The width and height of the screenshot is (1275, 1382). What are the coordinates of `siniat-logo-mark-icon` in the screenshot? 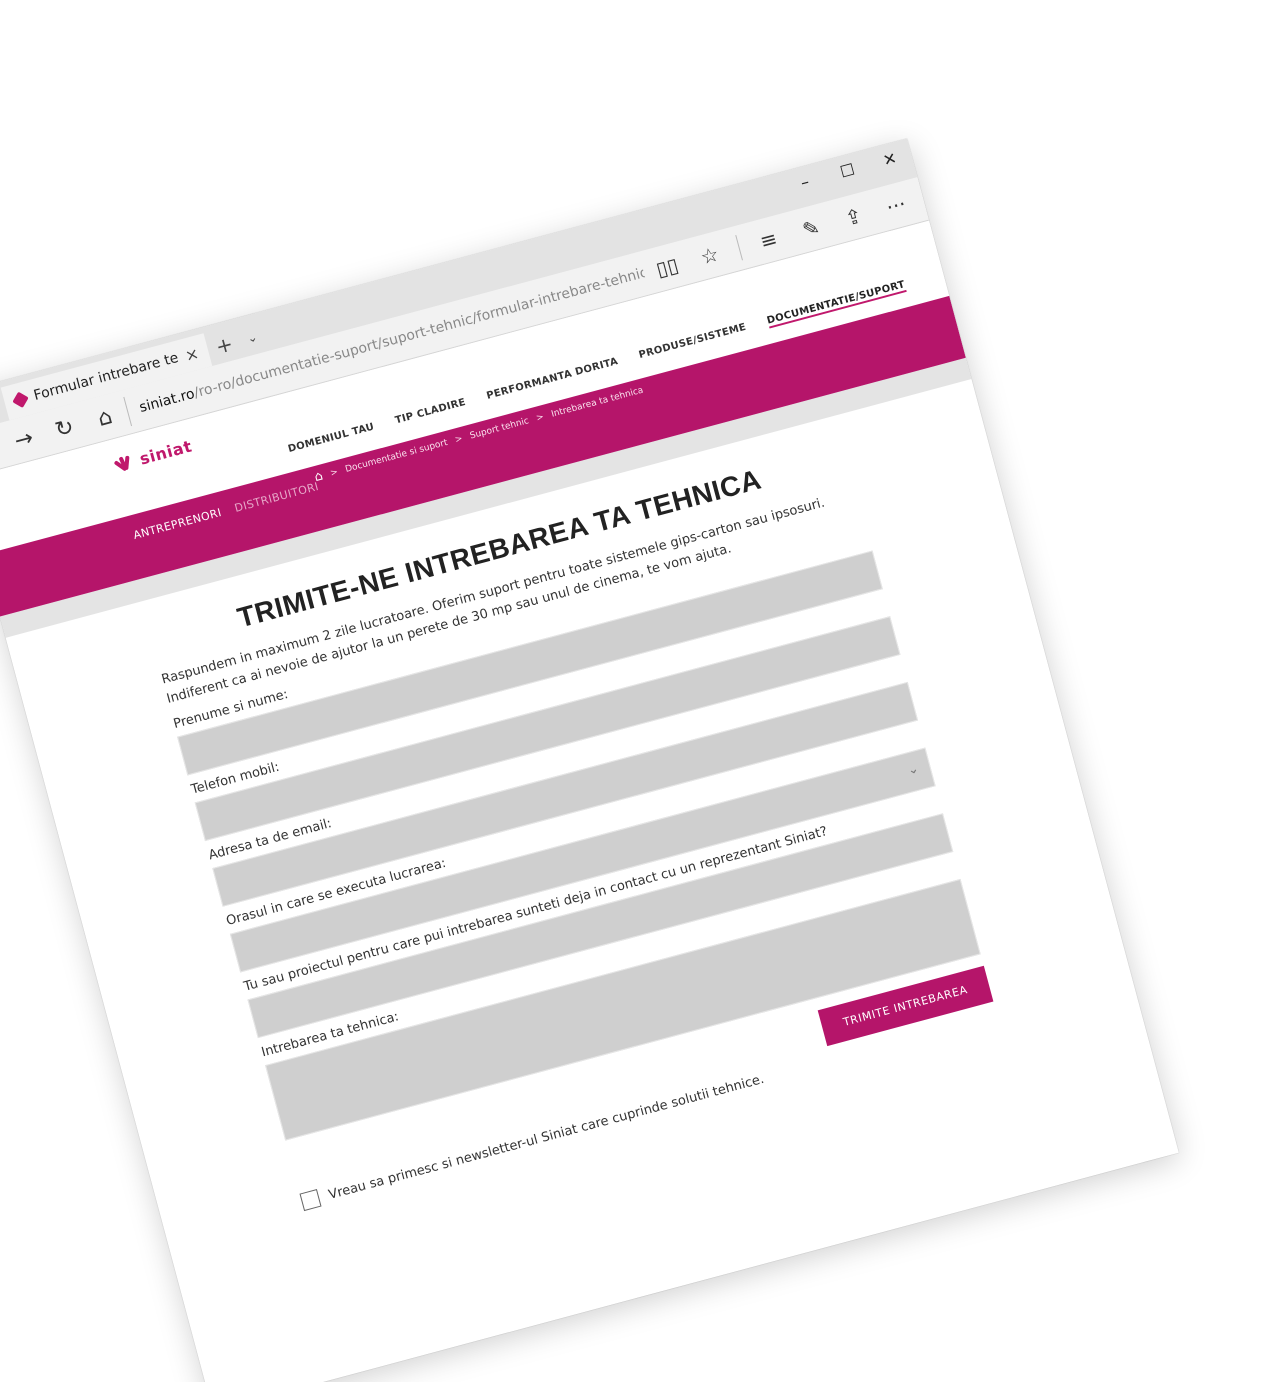 It's located at (124, 463).